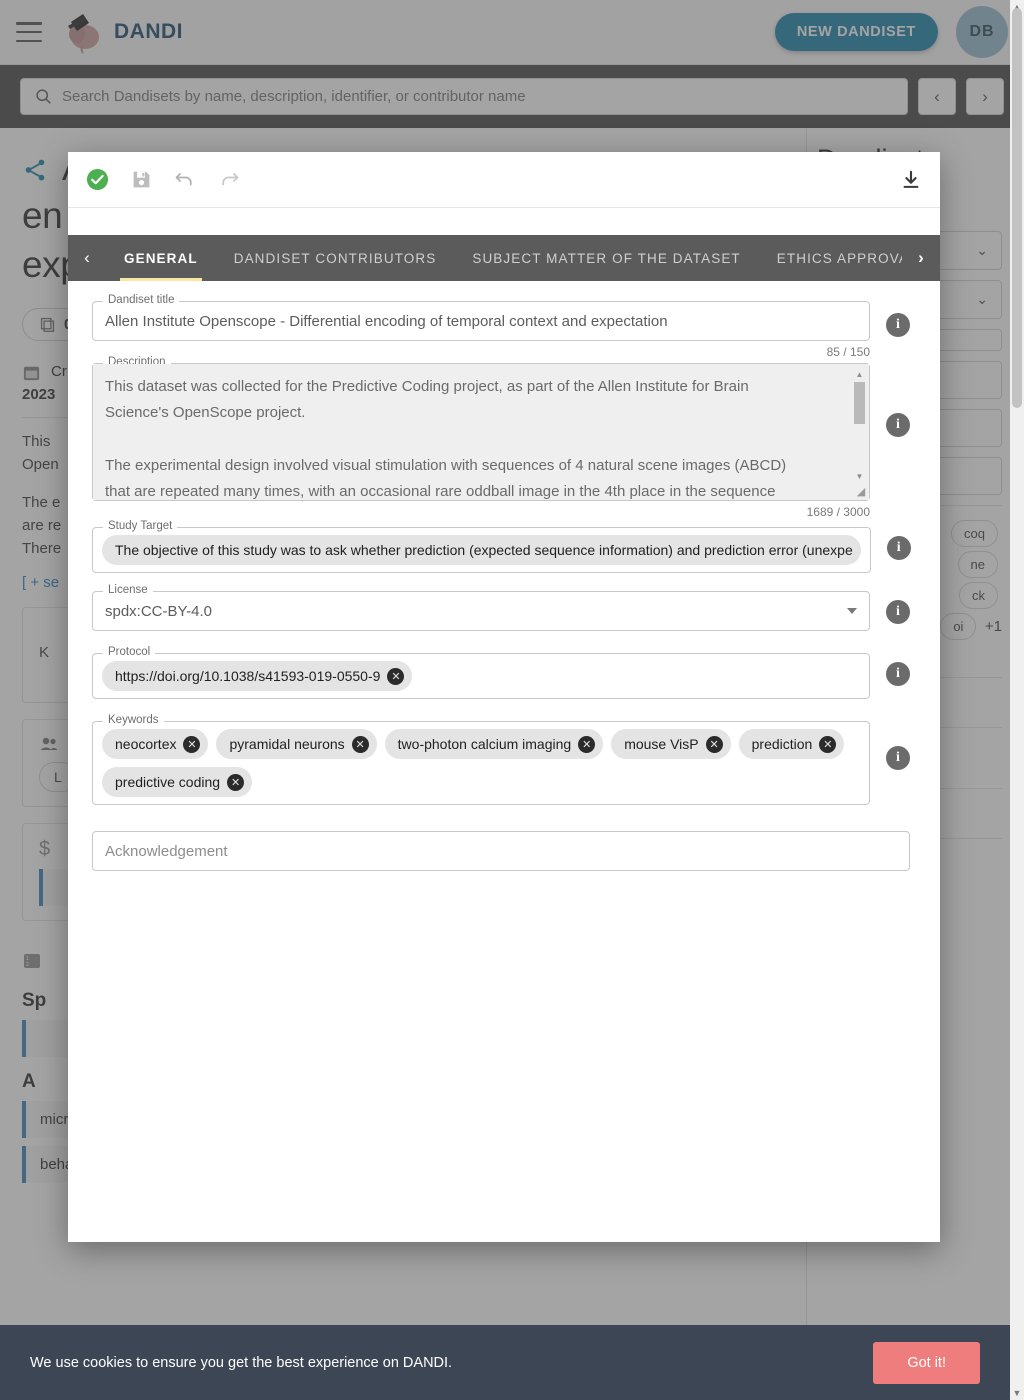 This screenshot has width=1024, height=1400. What do you see at coordinates (926, 1362) in the screenshot?
I see `cookie-accept-button: Got it!` at bounding box center [926, 1362].